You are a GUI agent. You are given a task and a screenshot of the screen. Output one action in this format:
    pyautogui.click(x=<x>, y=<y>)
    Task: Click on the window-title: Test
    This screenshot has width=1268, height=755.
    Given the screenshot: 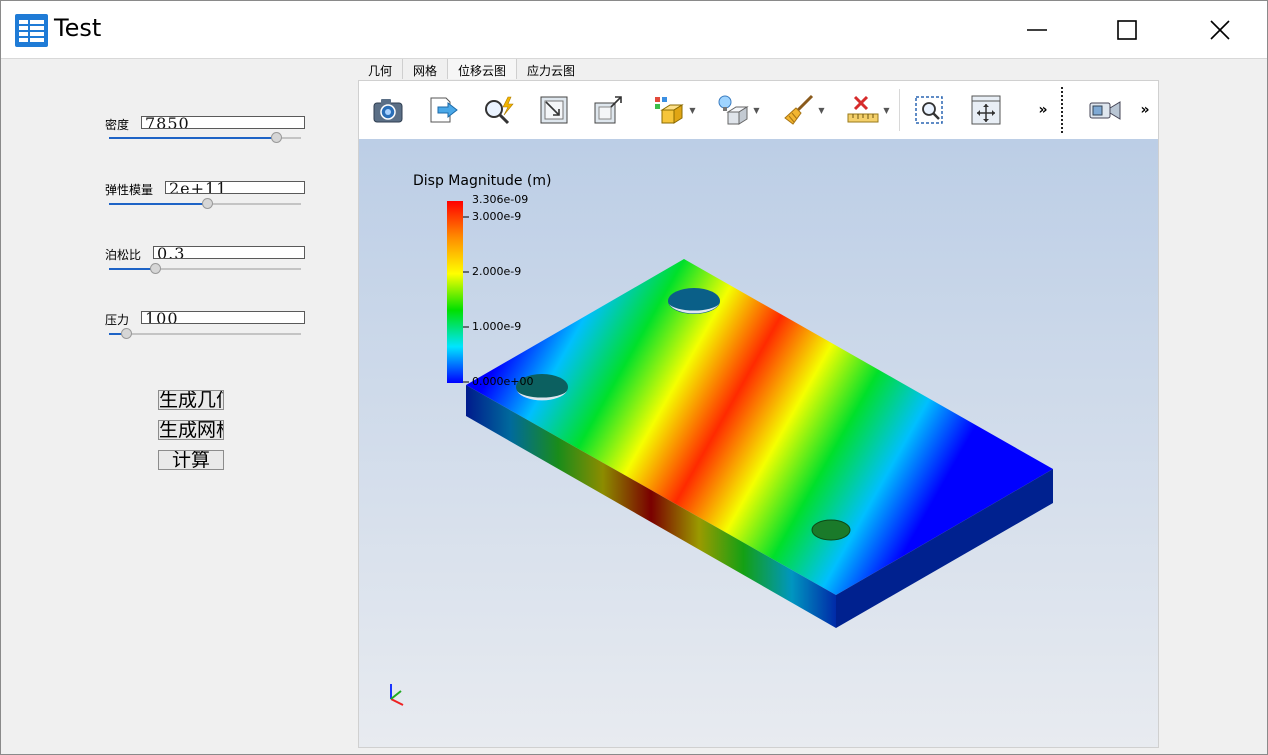 What is the action you would take?
    pyautogui.click(x=78, y=28)
    